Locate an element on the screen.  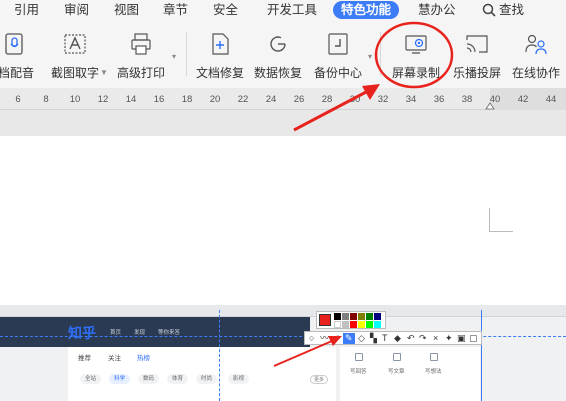
annotation-toolbar: ○ 〰 ↗ ✎ ◇ ▚ T ◆ ↶ ↷ × ✦ ▣ ▢ is located at coordinates (393, 327).